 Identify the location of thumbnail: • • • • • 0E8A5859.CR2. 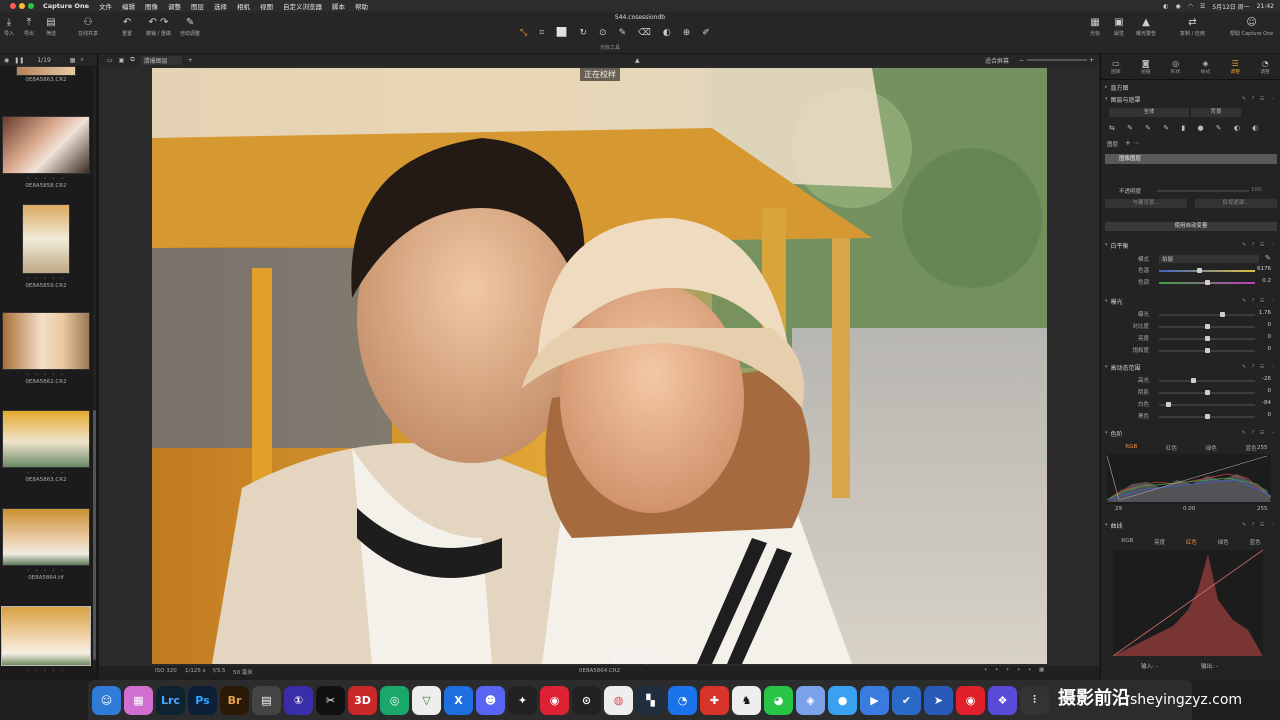
(46, 246).